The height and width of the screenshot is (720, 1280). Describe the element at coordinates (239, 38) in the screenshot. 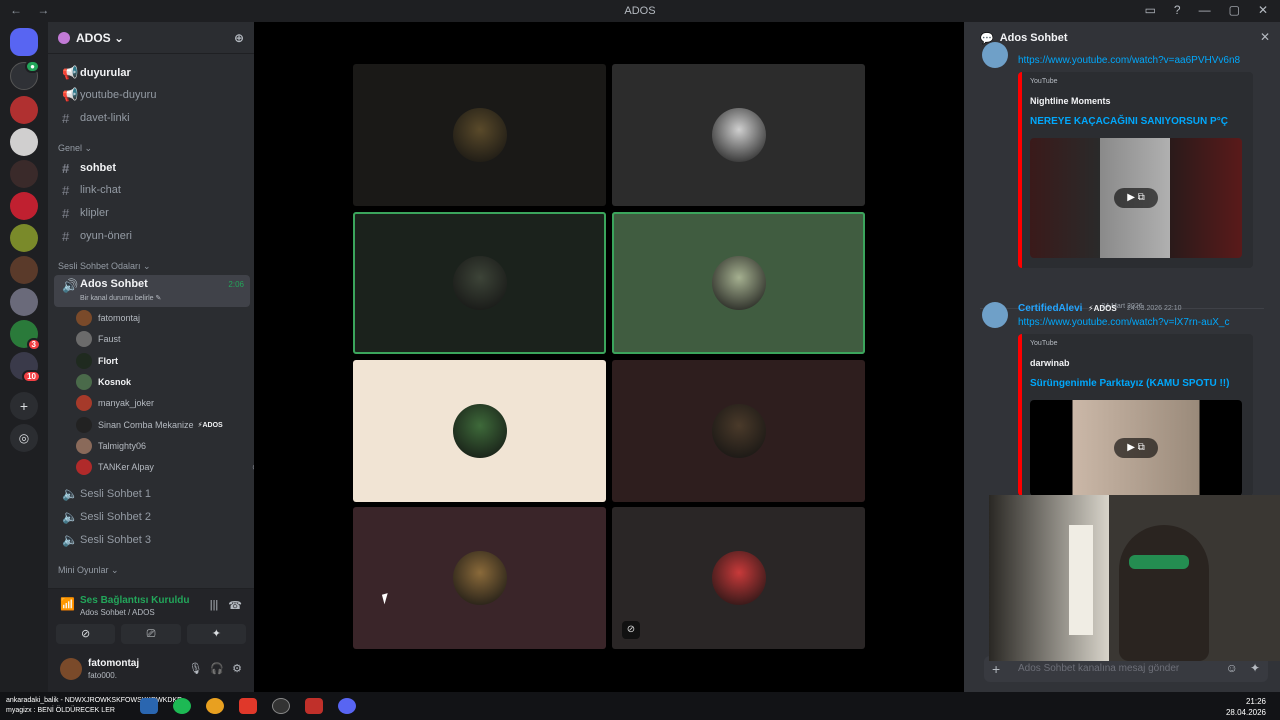

I see `add-member-icon: ⊕` at that location.